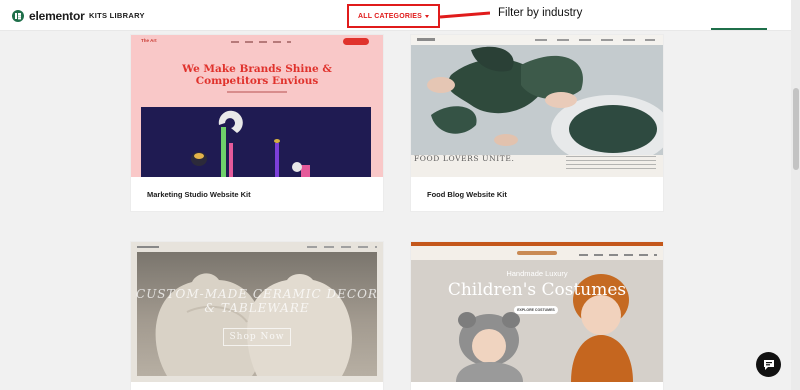 The height and width of the screenshot is (390, 800). What do you see at coordinates (796, 129) in the screenshot?
I see `scrollbar-thumb` at bounding box center [796, 129].